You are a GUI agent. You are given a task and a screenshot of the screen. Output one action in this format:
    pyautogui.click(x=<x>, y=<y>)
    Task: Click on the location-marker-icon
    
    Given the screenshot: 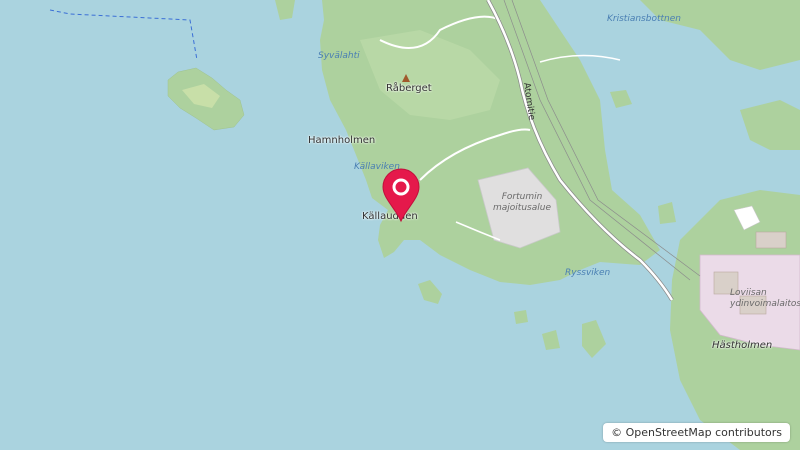 What is the action you would take?
    pyautogui.click(x=401, y=195)
    